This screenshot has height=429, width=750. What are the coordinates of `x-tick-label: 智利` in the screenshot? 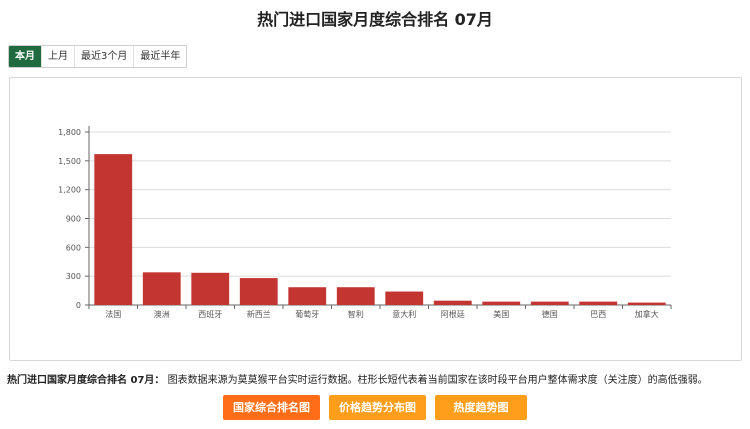 It's located at (356, 314).